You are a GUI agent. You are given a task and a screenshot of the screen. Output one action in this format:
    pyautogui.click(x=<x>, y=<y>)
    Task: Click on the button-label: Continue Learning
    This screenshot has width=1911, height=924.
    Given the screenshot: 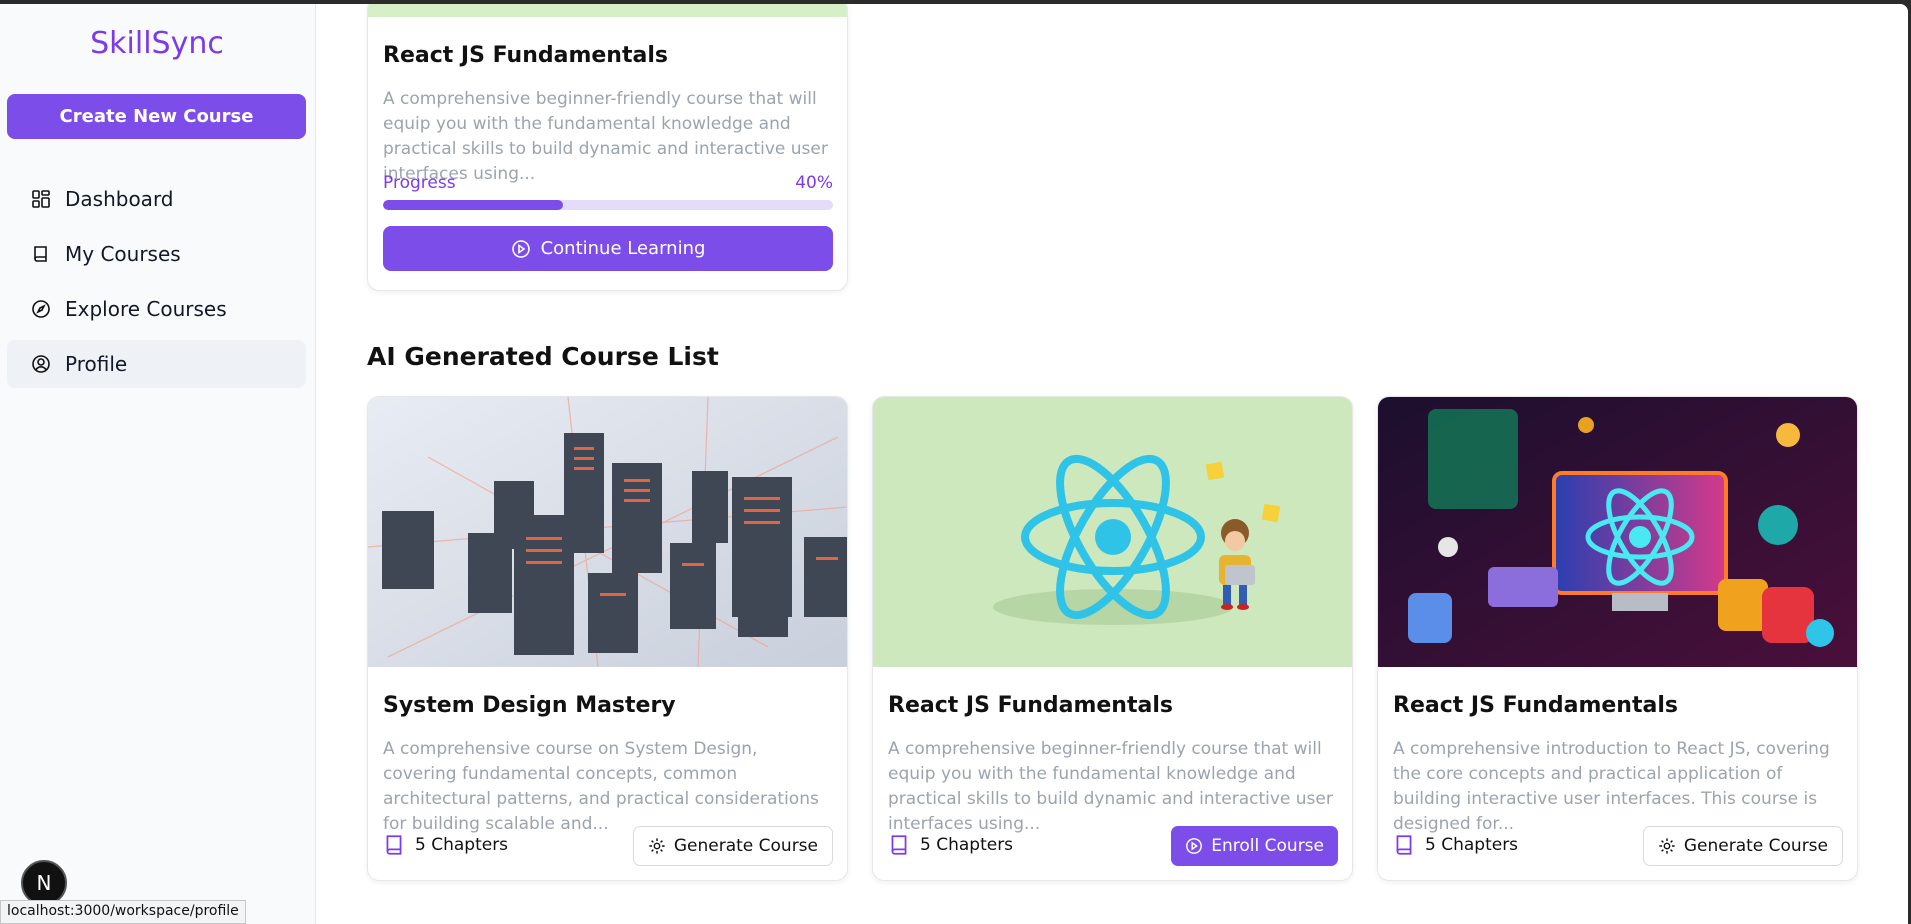 What is the action you would take?
    pyautogui.click(x=623, y=248)
    